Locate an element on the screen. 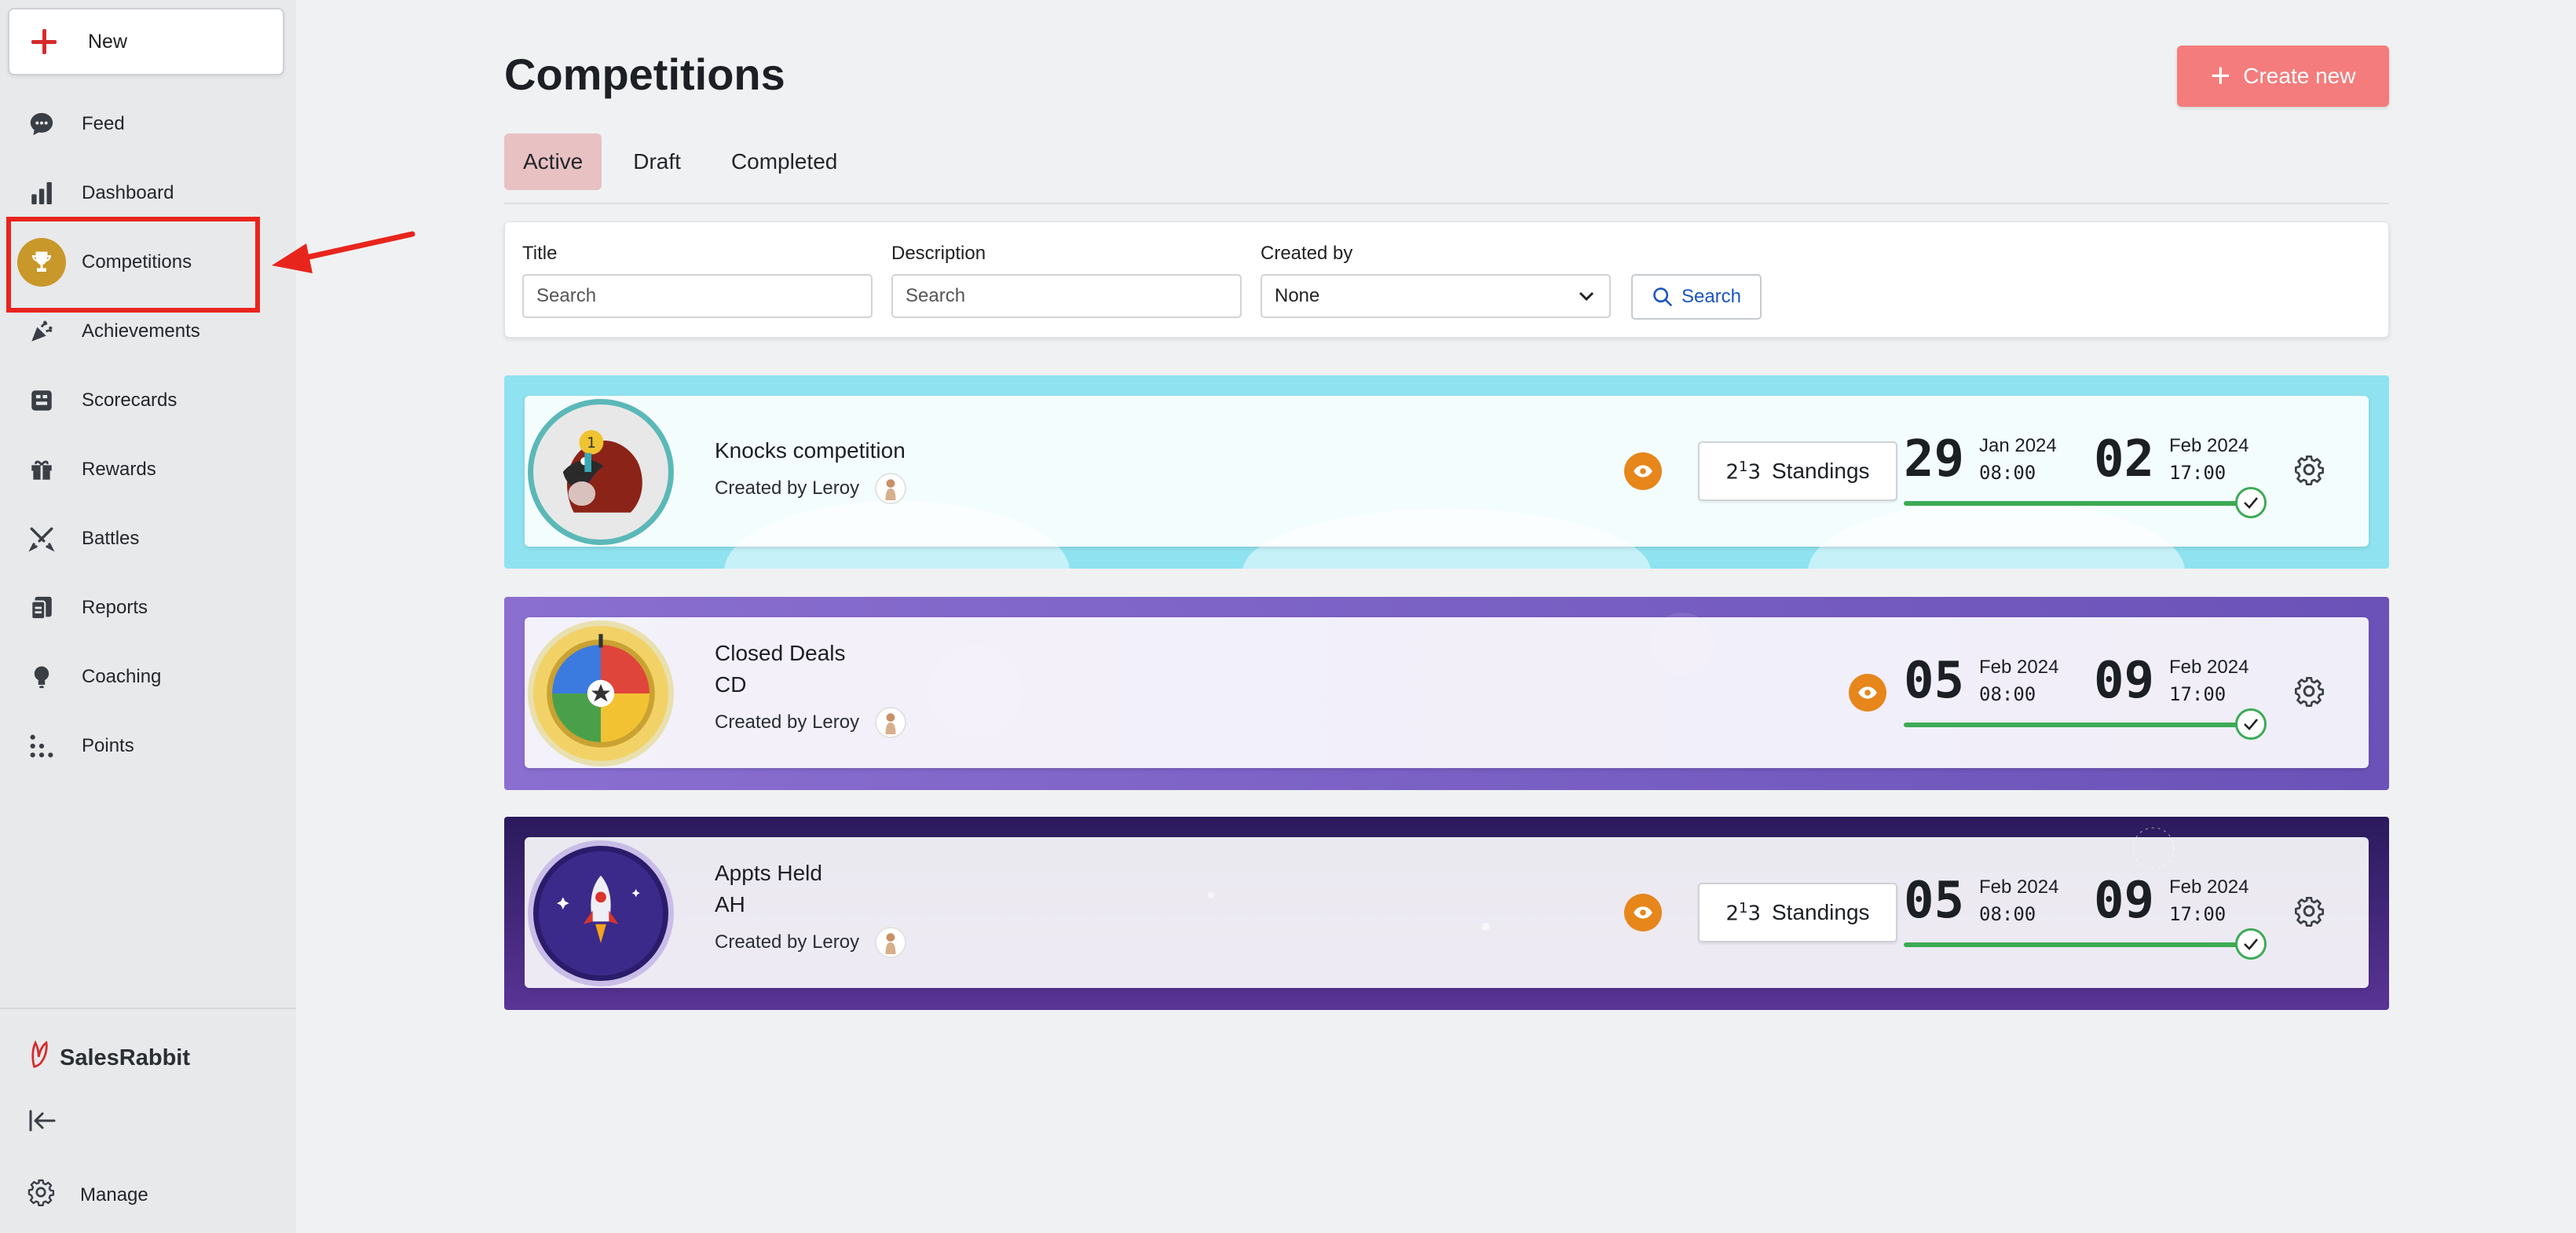  sidebar-item-label: Points is located at coordinates (108, 745).